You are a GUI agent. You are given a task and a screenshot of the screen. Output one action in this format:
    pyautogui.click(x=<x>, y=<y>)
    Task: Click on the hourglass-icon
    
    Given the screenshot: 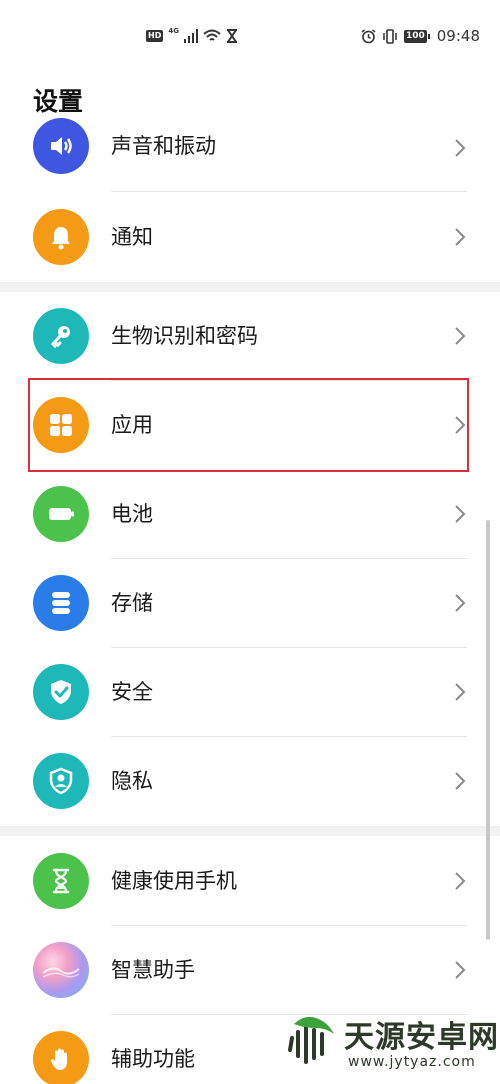 What is the action you would take?
    pyautogui.click(x=61, y=881)
    